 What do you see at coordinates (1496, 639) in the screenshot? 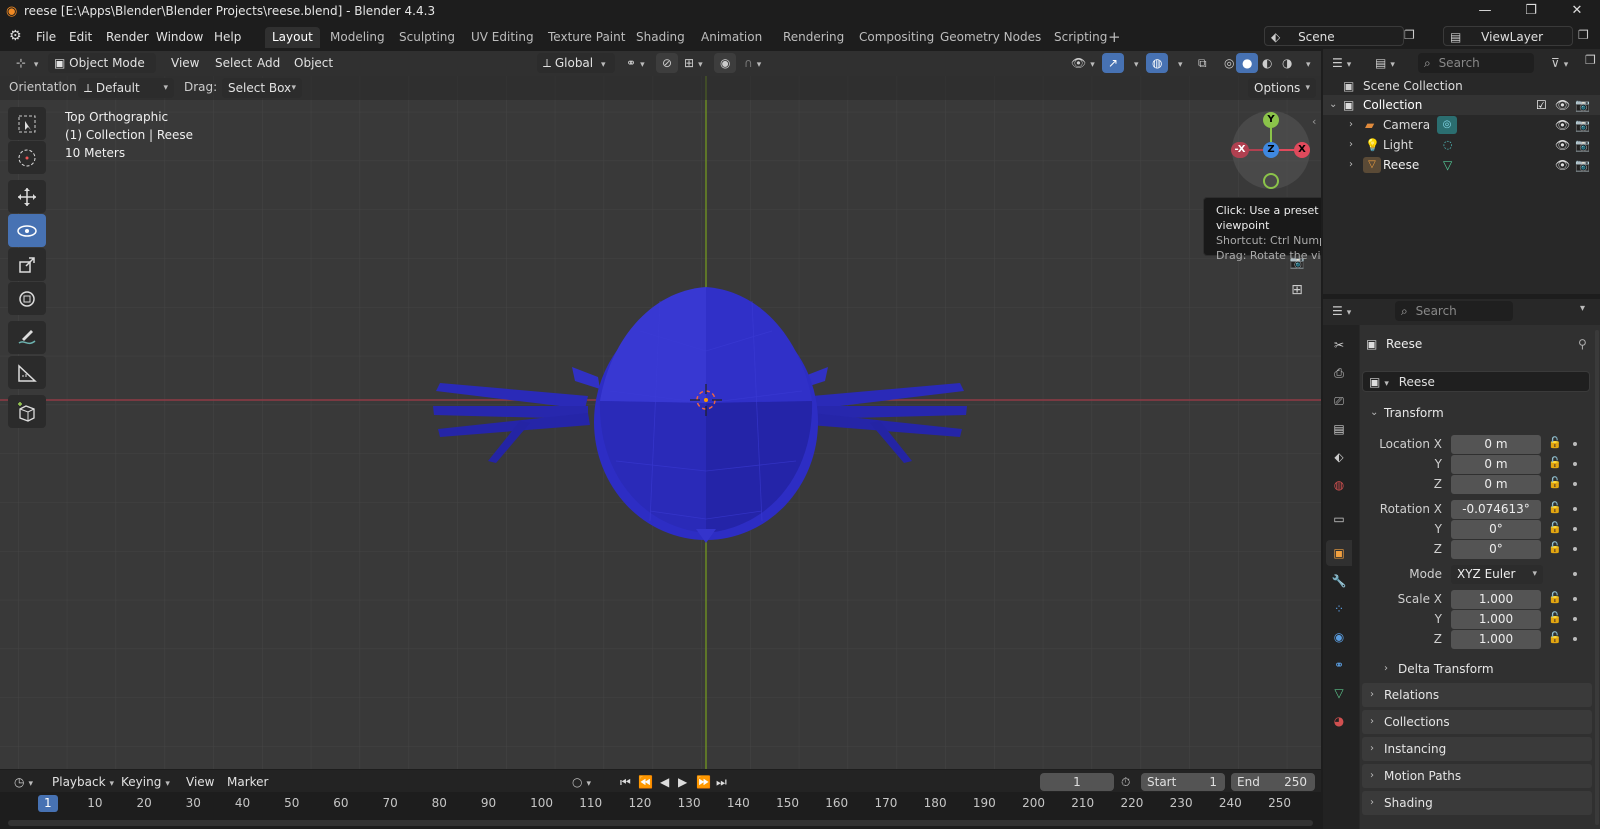
I see `scale-z-field: 1.000` at bounding box center [1496, 639].